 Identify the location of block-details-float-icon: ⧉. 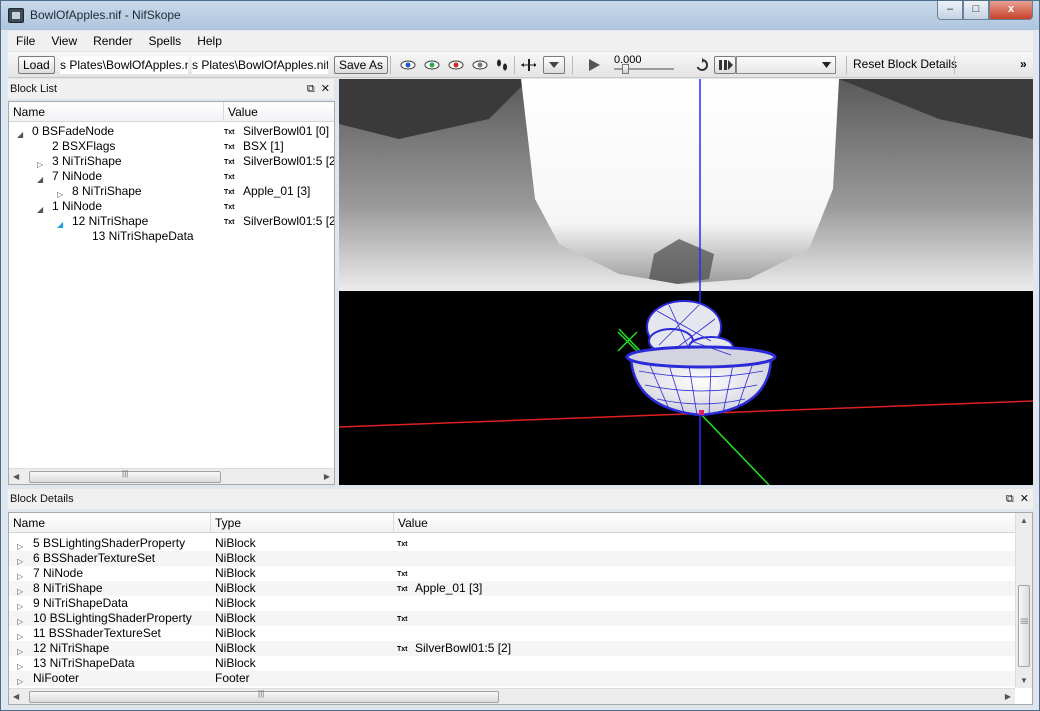
(1010, 499).